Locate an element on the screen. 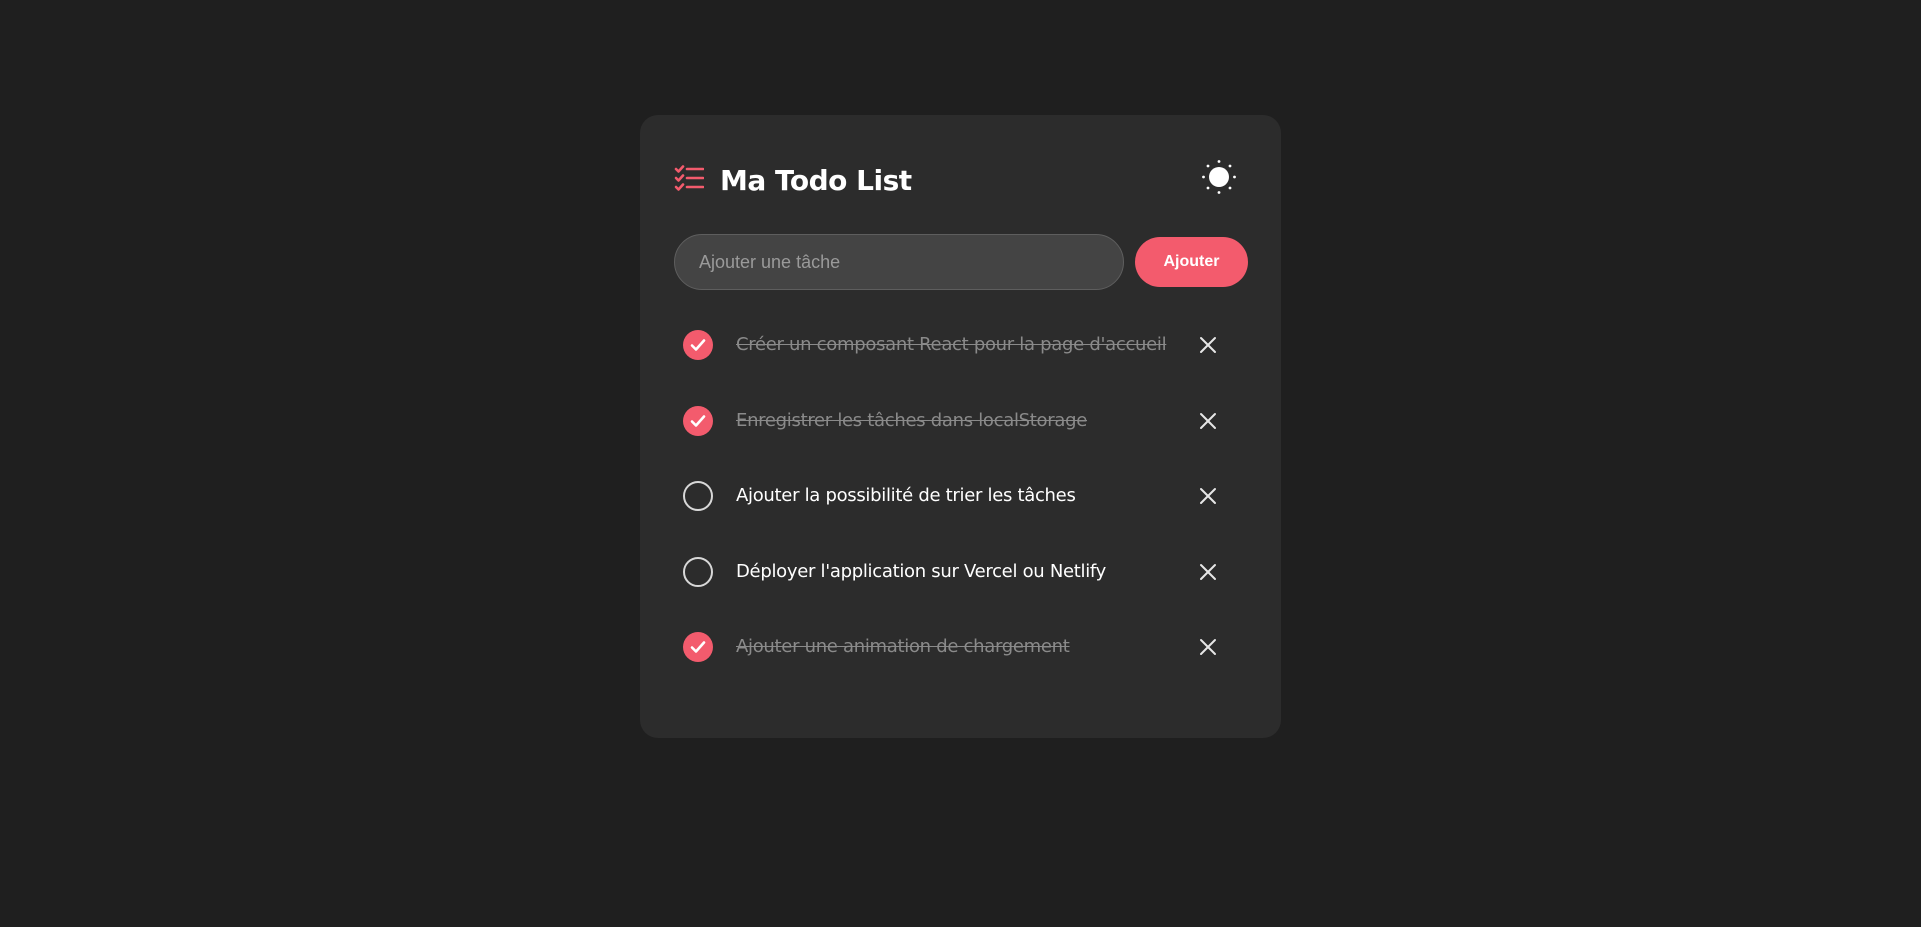  todo-text: Enregistrer les tâches dans localStorage is located at coordinates (911, 420).